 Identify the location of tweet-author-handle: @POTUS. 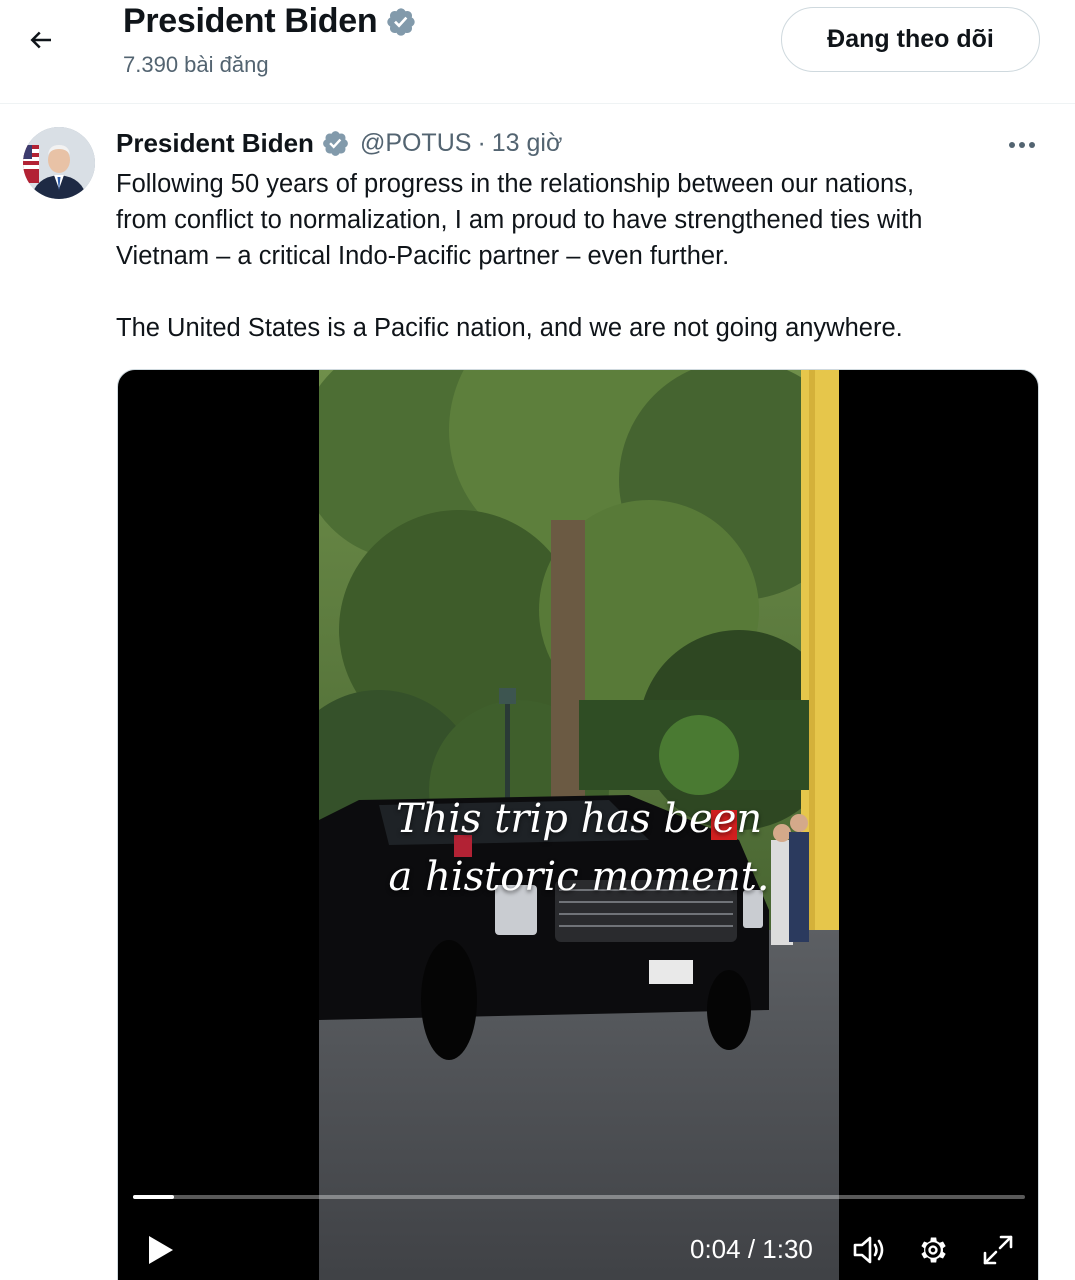
(416, 143).